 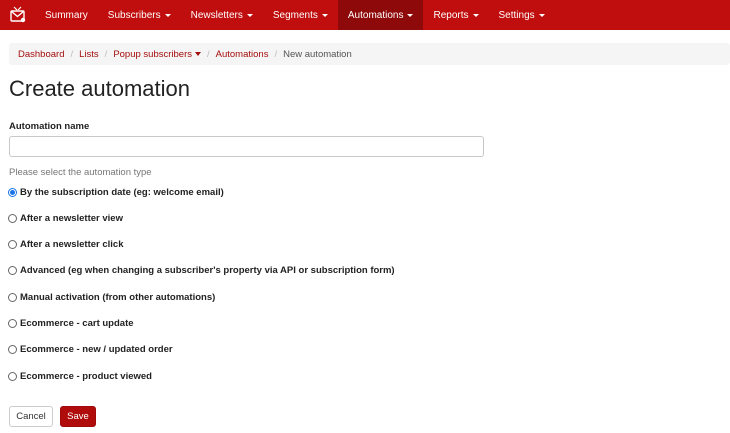 I want to click on nav-label: Segments, so click(x=295, y=15).